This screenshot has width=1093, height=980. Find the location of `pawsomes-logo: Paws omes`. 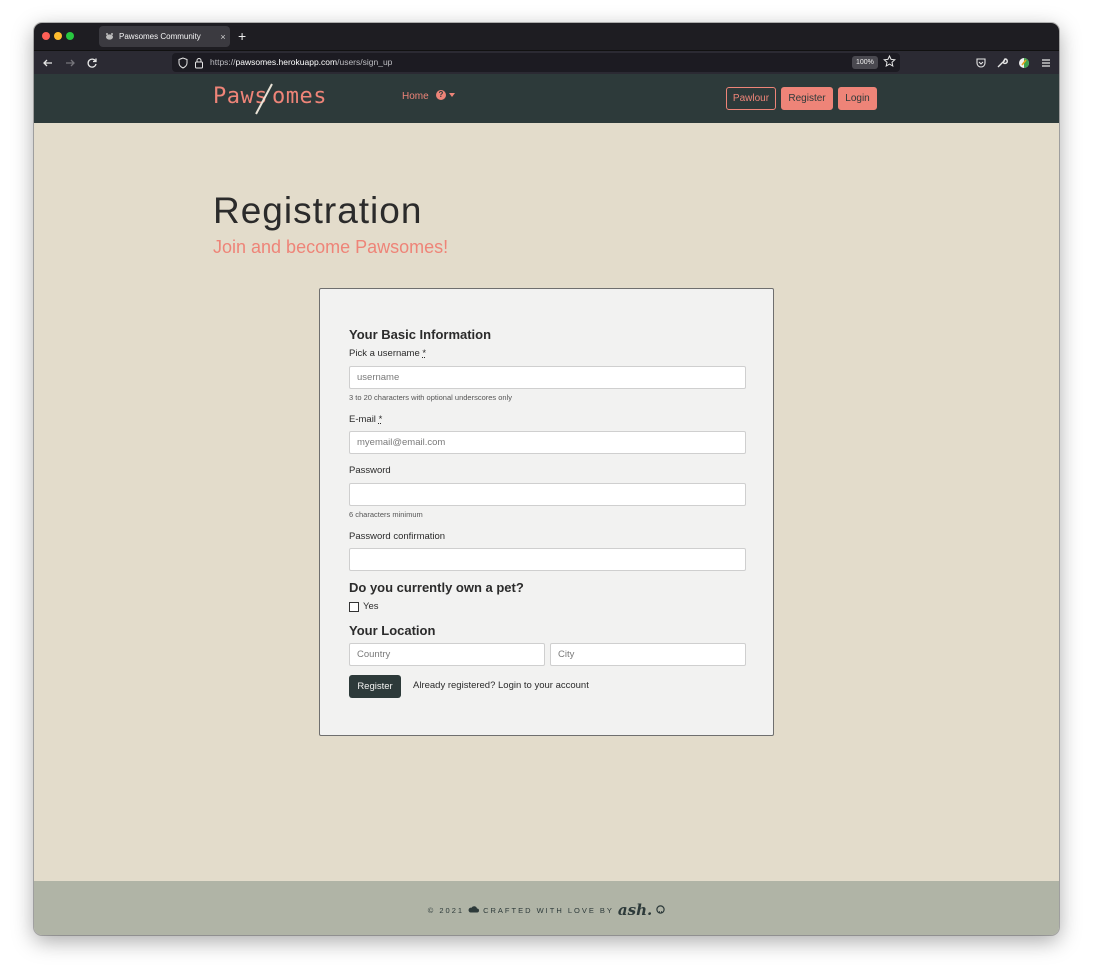

pawsomes-logo: Paws omes is located at coordinates (270, 99).